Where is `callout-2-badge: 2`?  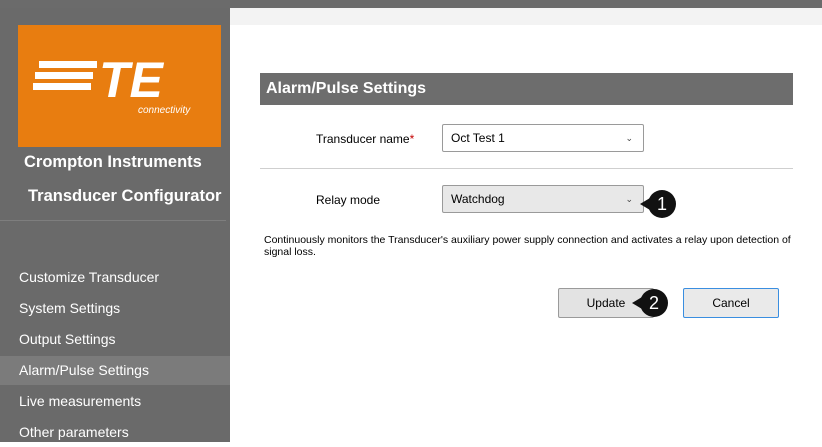
callout-2-badge: 2 is located at coordinates (654, 303).